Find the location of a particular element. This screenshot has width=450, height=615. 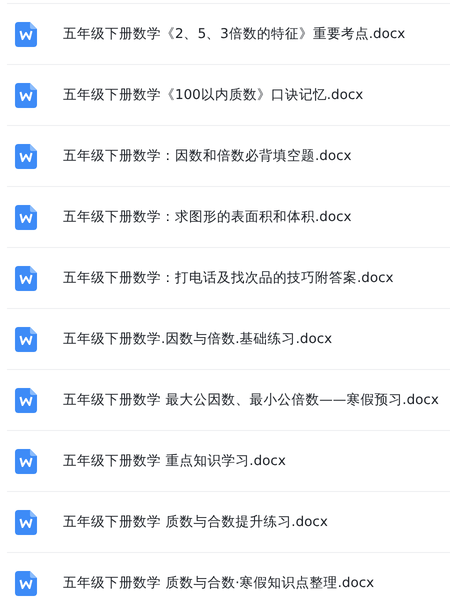

file-name: 五年级下册数学 重点知识学习.docx is located at coordinates (174, 461).